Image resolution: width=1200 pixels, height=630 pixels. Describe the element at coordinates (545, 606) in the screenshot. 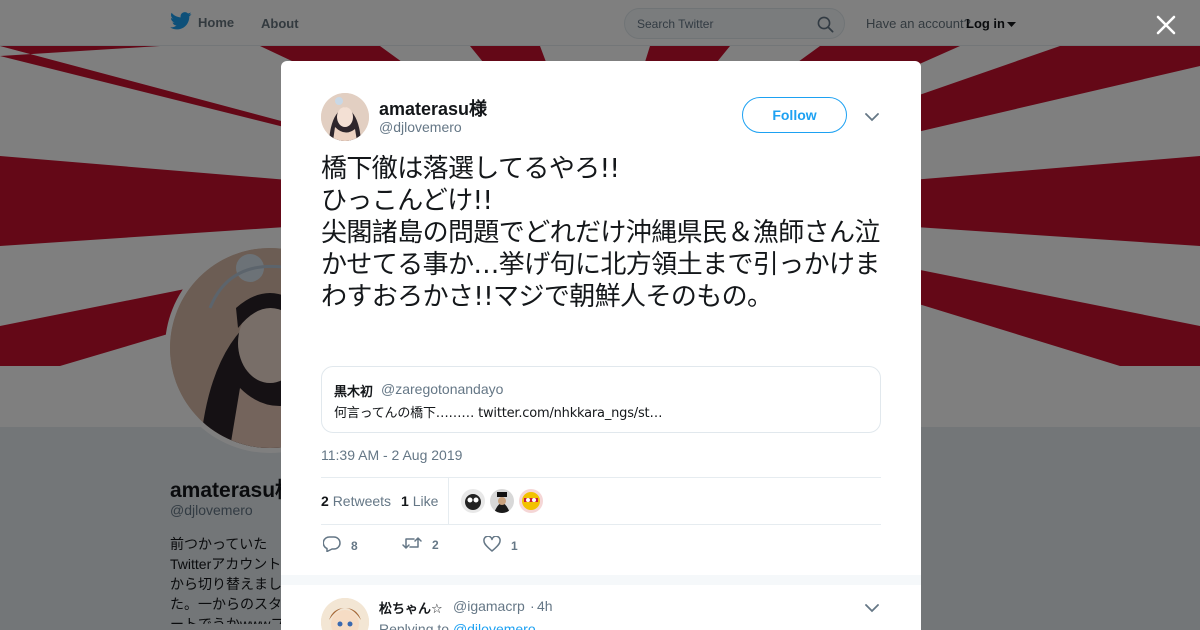

I see `reply-time: 4h` at that location.